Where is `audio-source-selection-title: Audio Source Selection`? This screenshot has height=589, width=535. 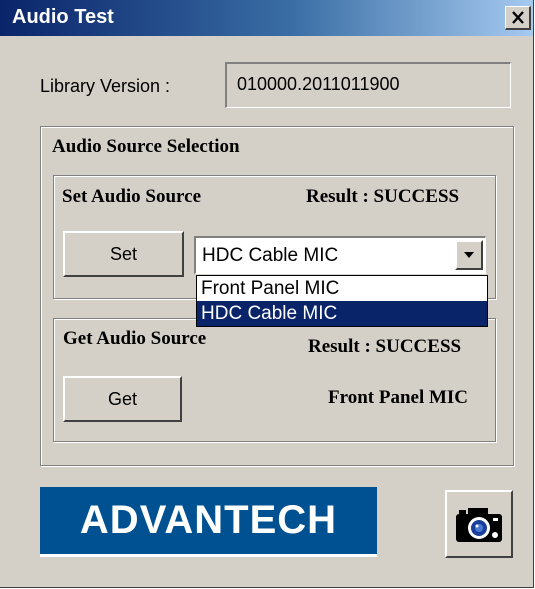
audio-source-selection-title: Audio Source Selection is located at coordinates (146, 146).